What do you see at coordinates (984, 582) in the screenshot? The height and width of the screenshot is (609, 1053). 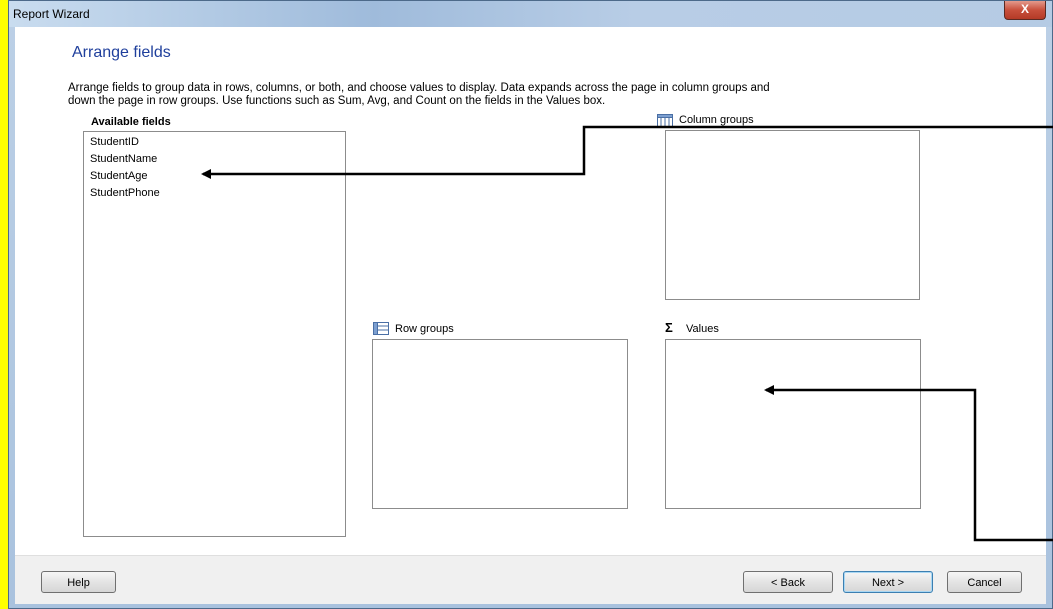 I see `cancel-button: Cancel` at bounding box center [984, 582].